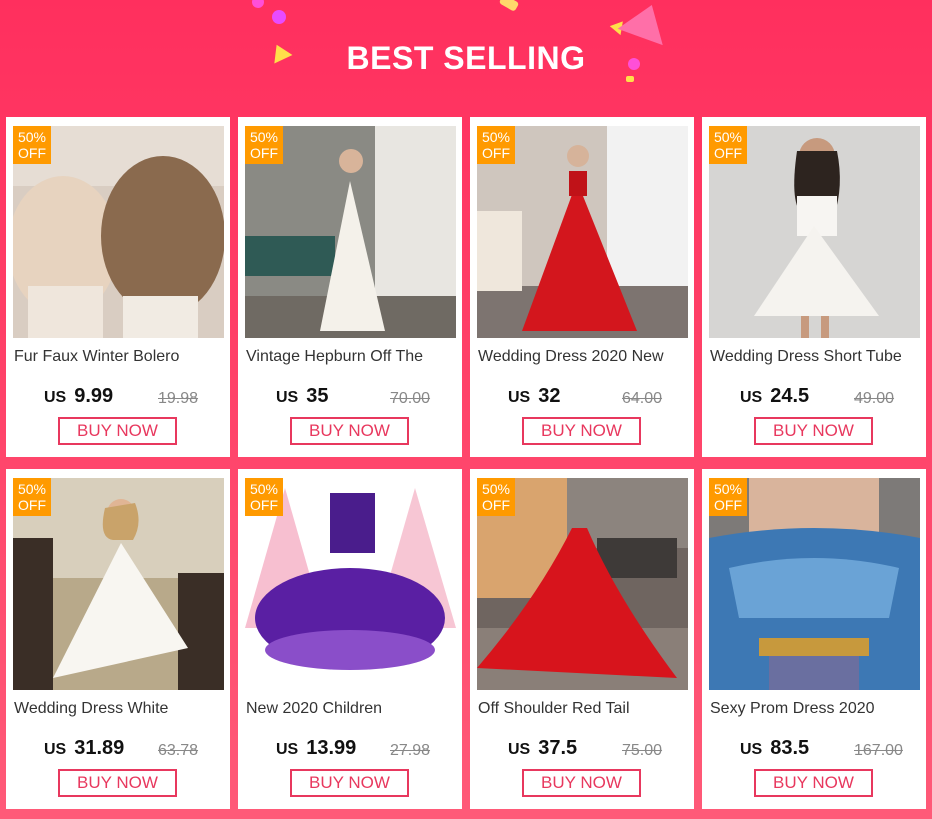  Describe the element at coordinates (815, 709) in the screenshot. I see `product-name: Sexy Prom Dress 2020` at that location.